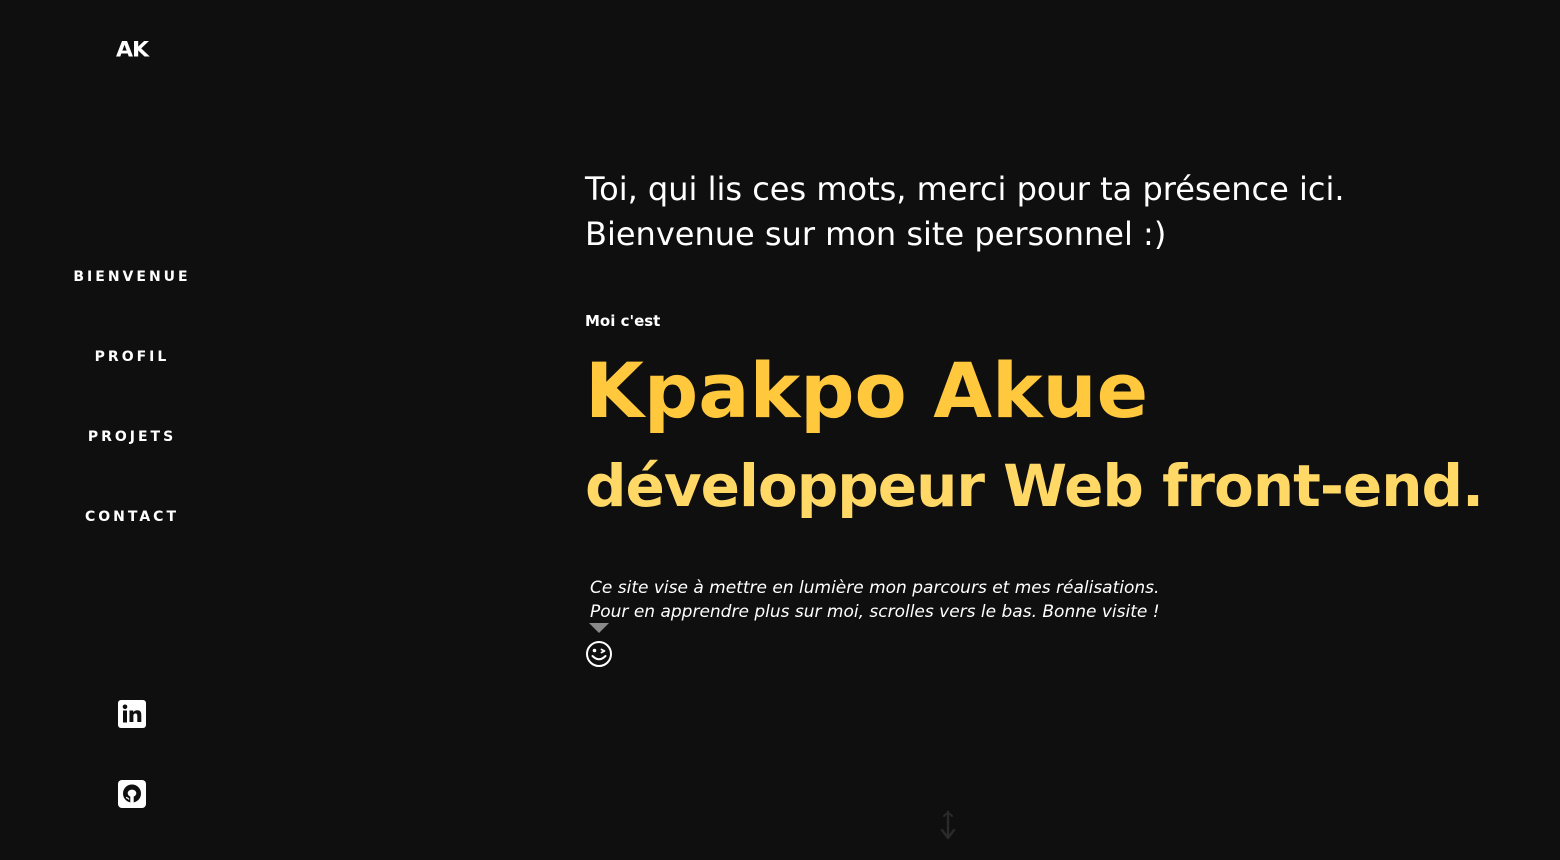 Image resolution: width=1560 pixels, height=860 pixels. What do you see at coordinates (132, 517) in the screenshot?
I see `nav-link-contact: CONTACT` at bounding box center [132, 517].